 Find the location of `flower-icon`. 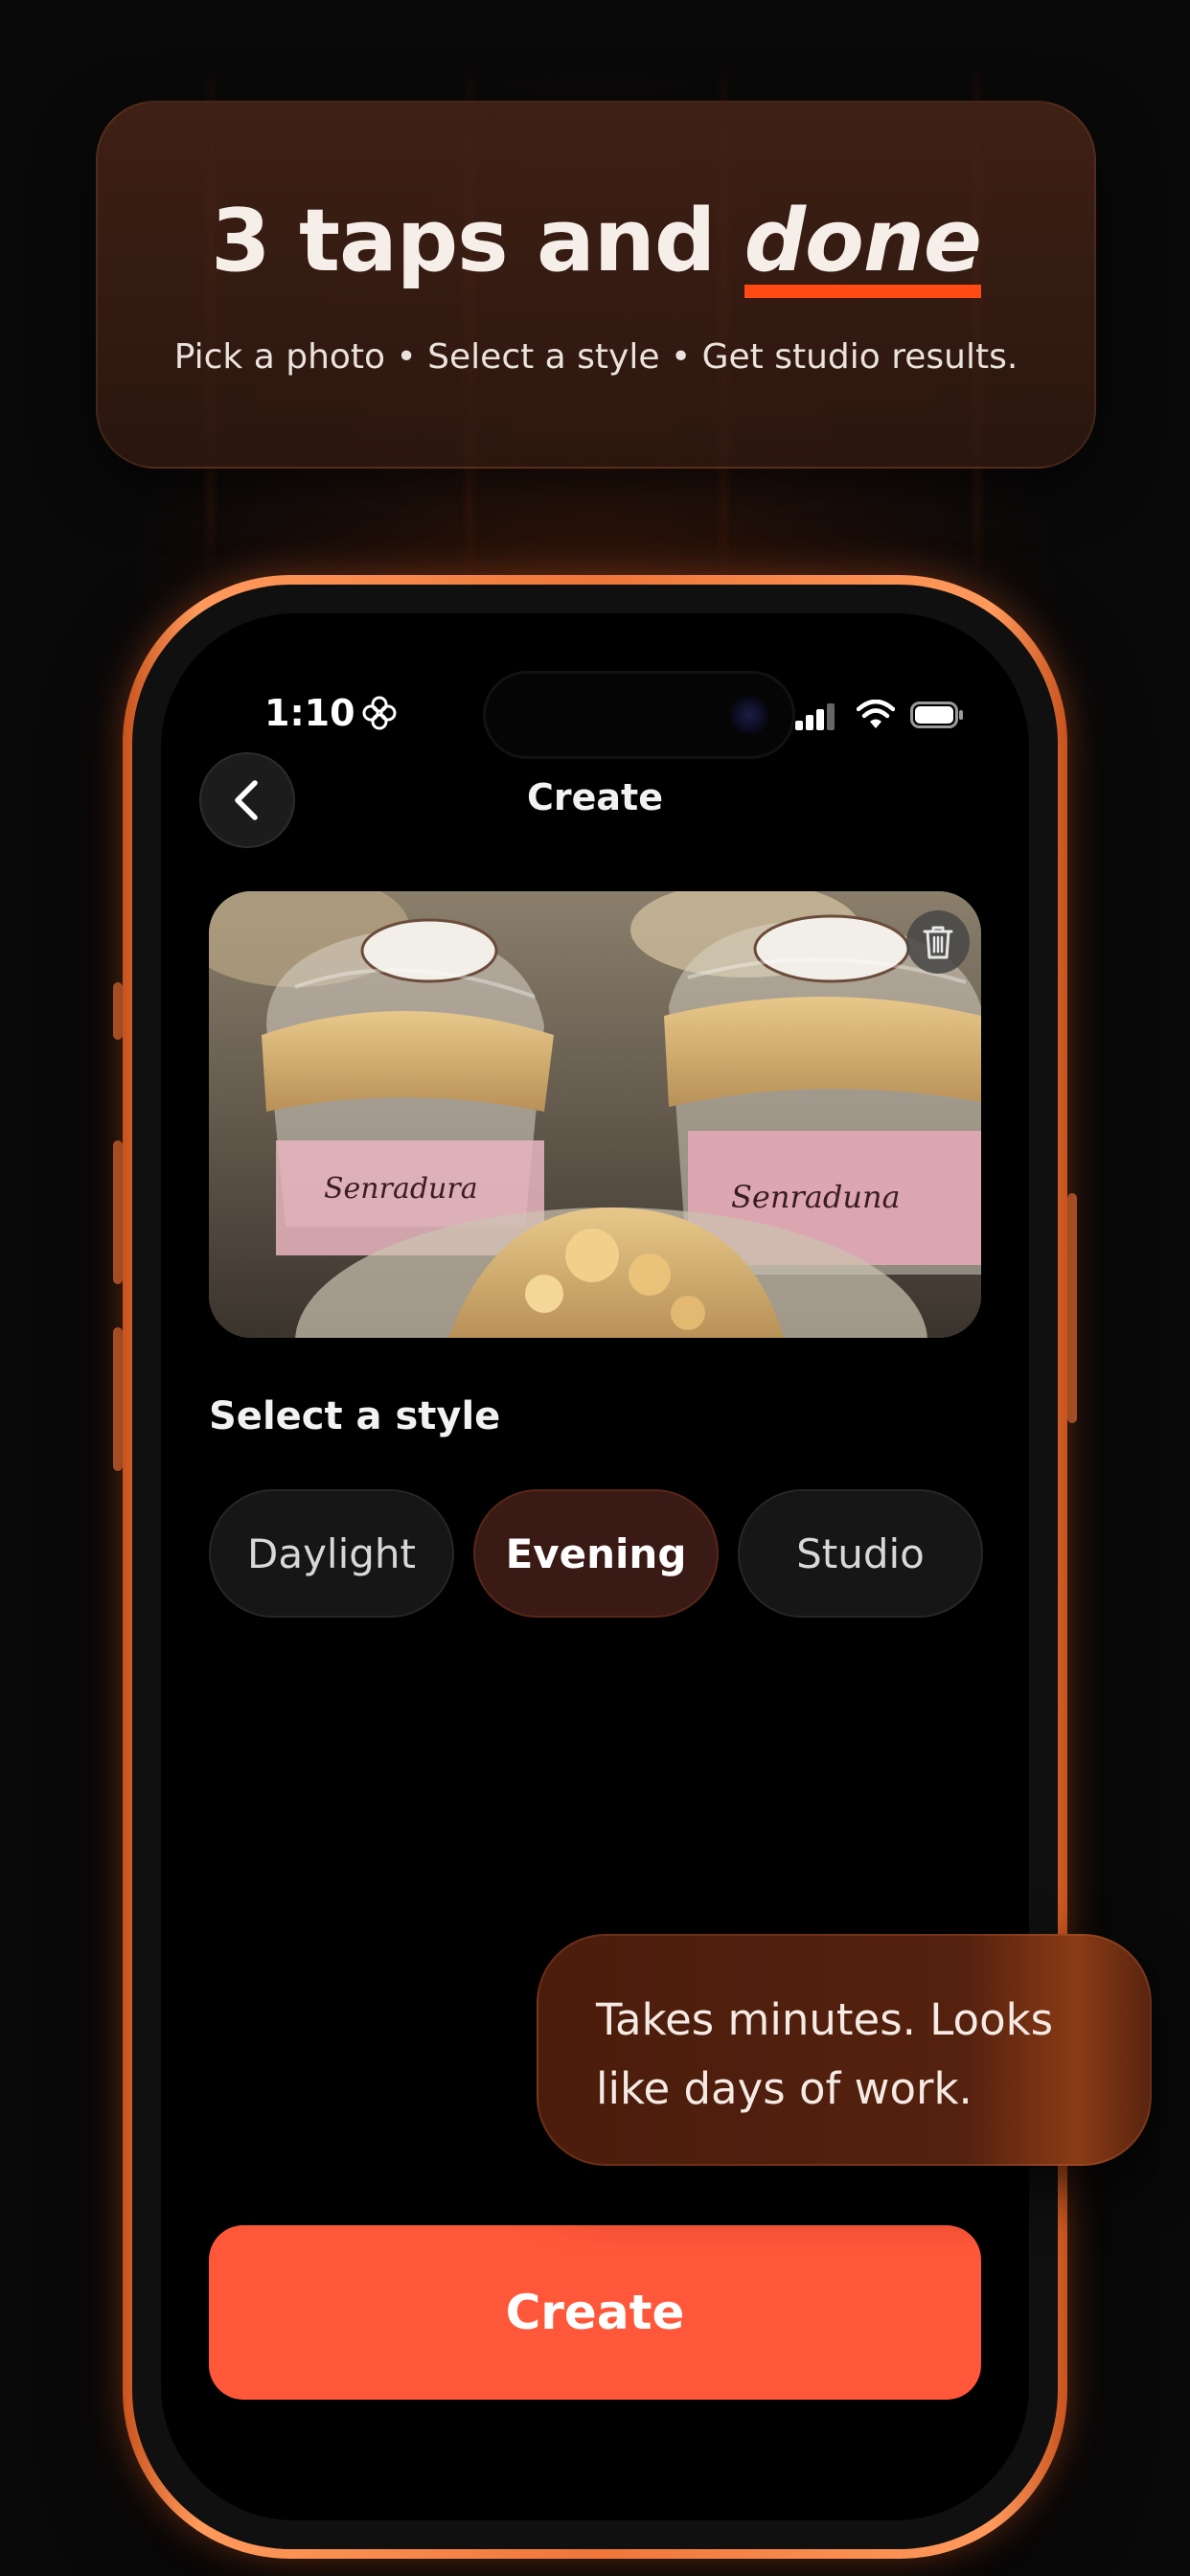

flower-icon is located at coordinates (380, 713).